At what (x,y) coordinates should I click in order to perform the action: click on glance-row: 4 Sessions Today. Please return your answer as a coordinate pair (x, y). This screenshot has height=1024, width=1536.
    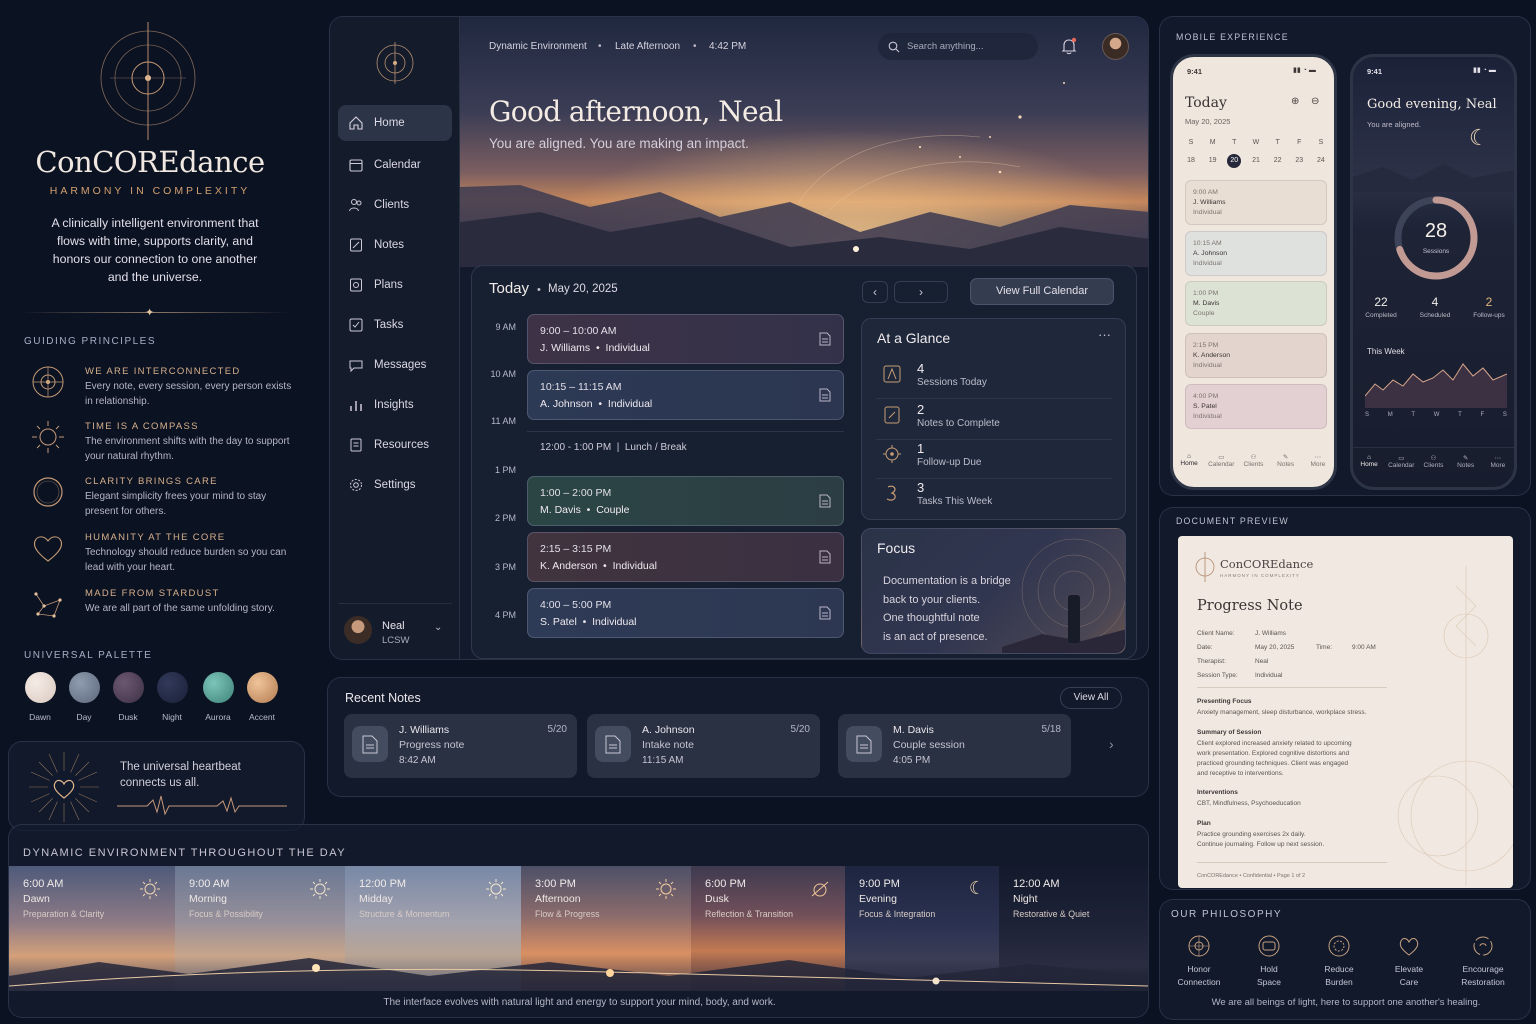
    Looking at the image, I should click on (994, 380).